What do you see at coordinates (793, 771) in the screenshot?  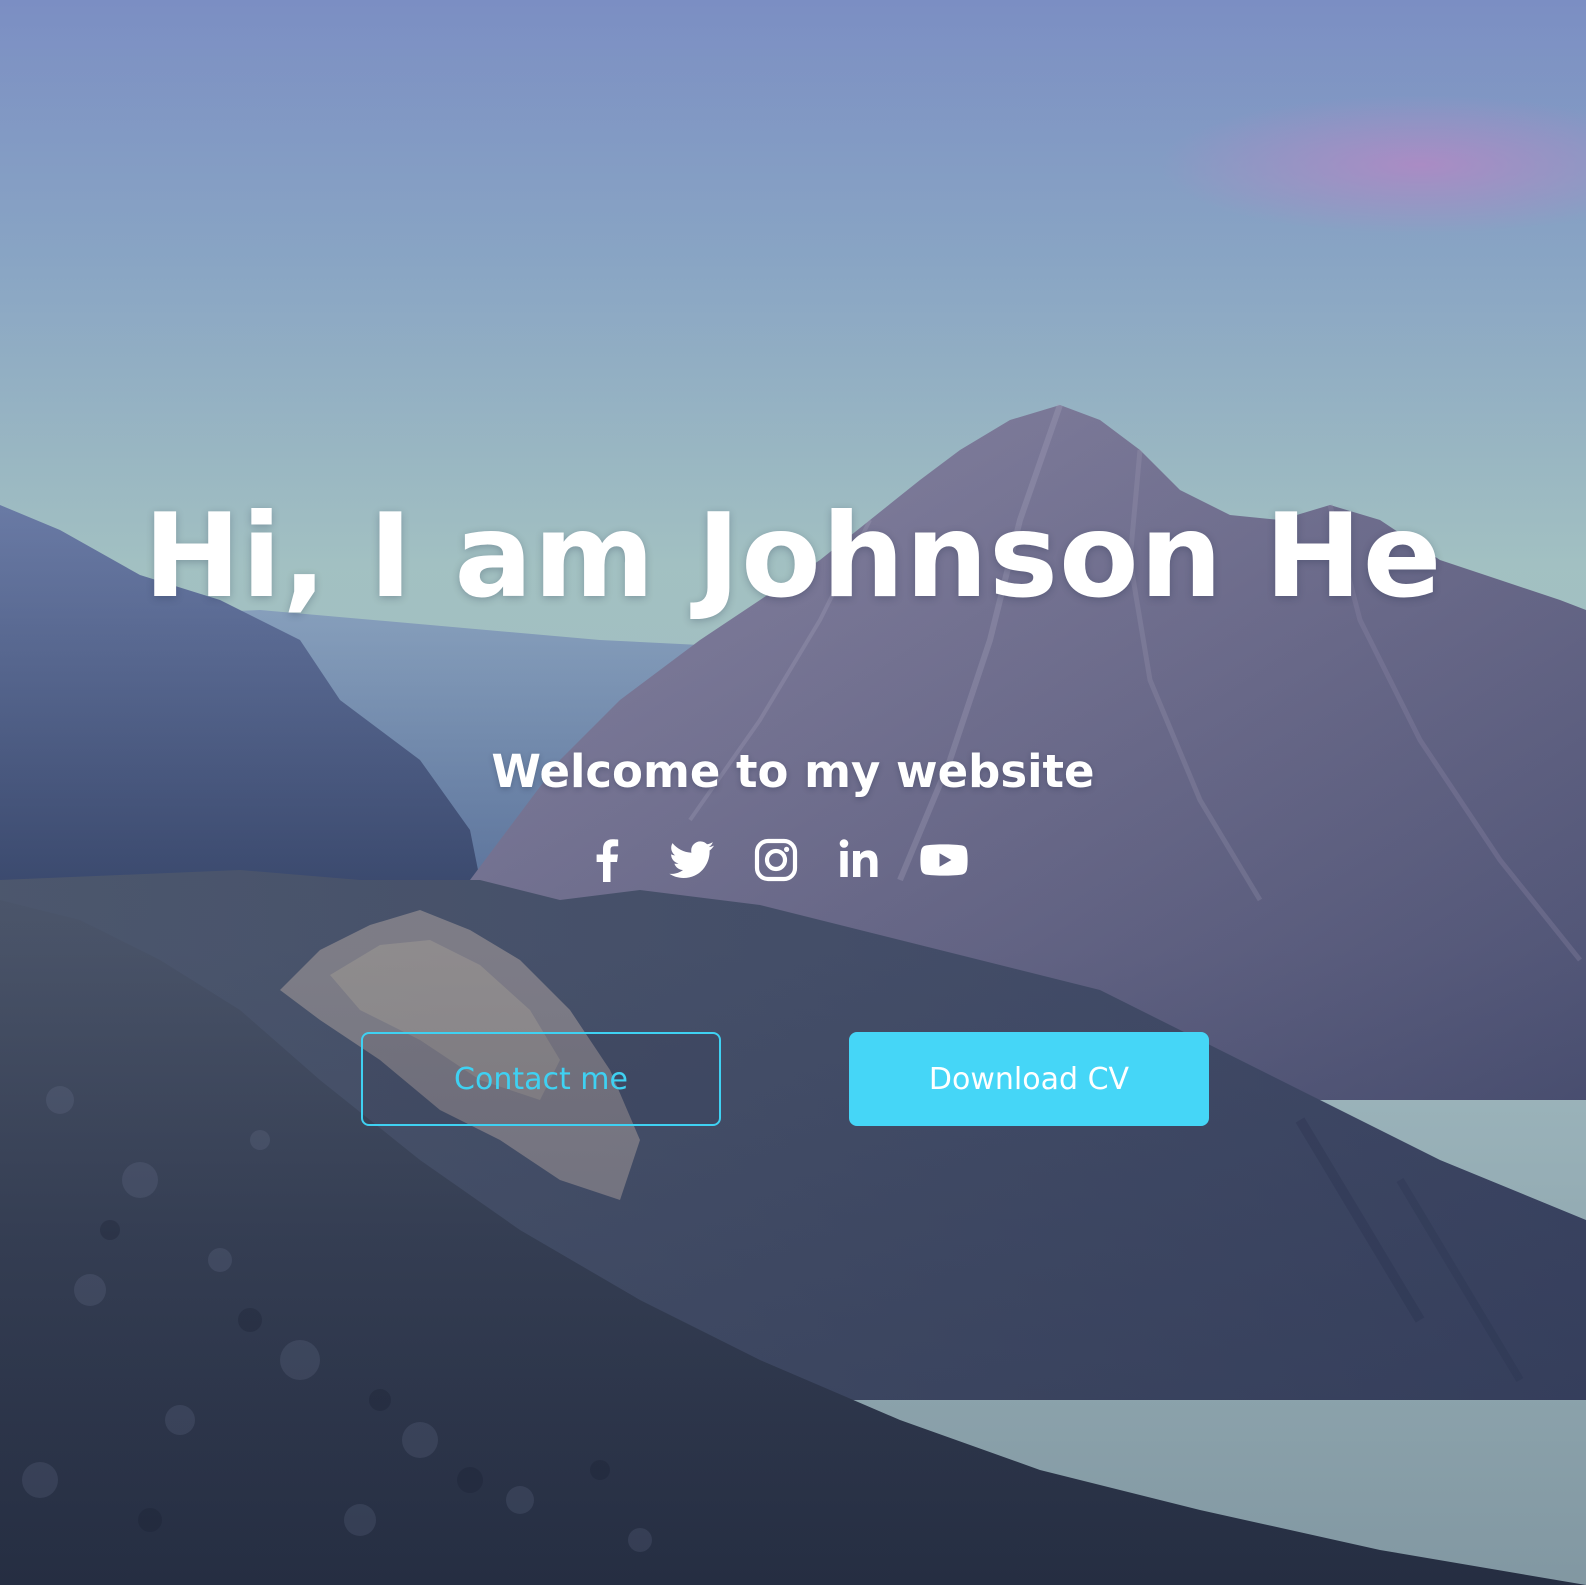 I see `hero-subtitle: Welcome to my website` at bounding box center [793, 771].